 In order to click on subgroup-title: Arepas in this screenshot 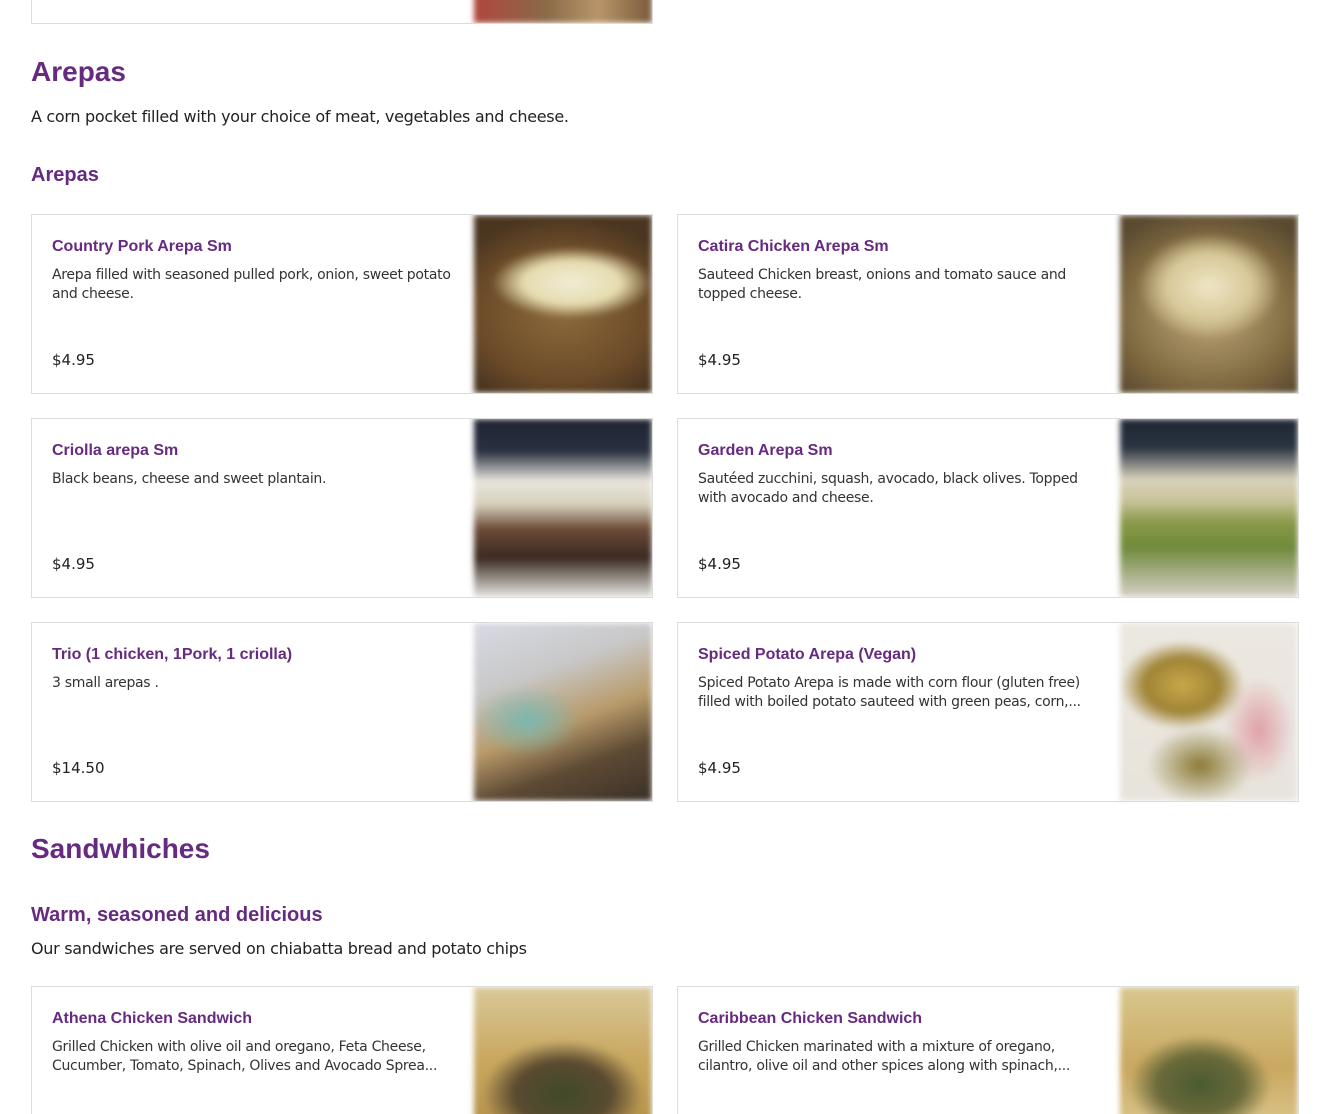, I will do `click(65, 175)`.